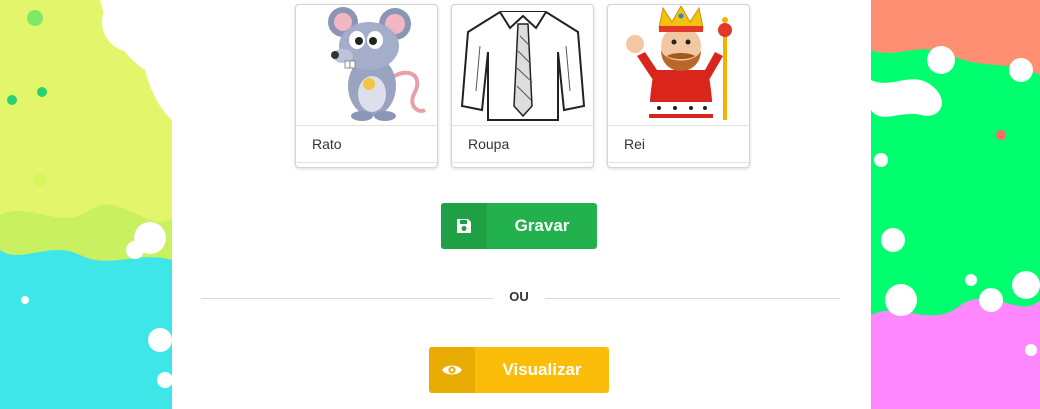 The image size is (1040, 409). I want to click on card-label: Roupa, so click(522, 144).